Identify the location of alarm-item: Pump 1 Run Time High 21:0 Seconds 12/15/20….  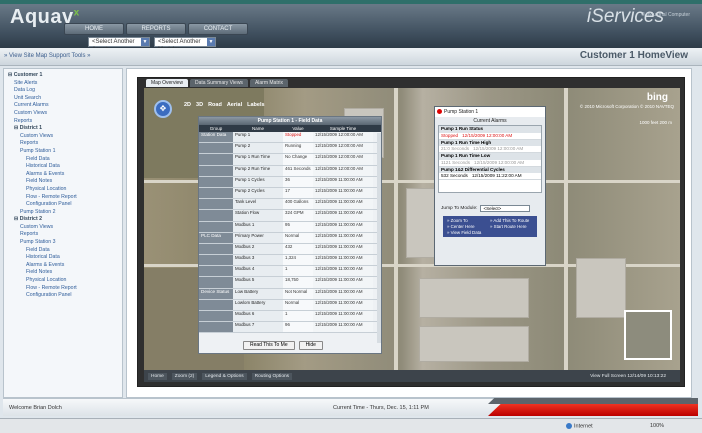
(490, 146).